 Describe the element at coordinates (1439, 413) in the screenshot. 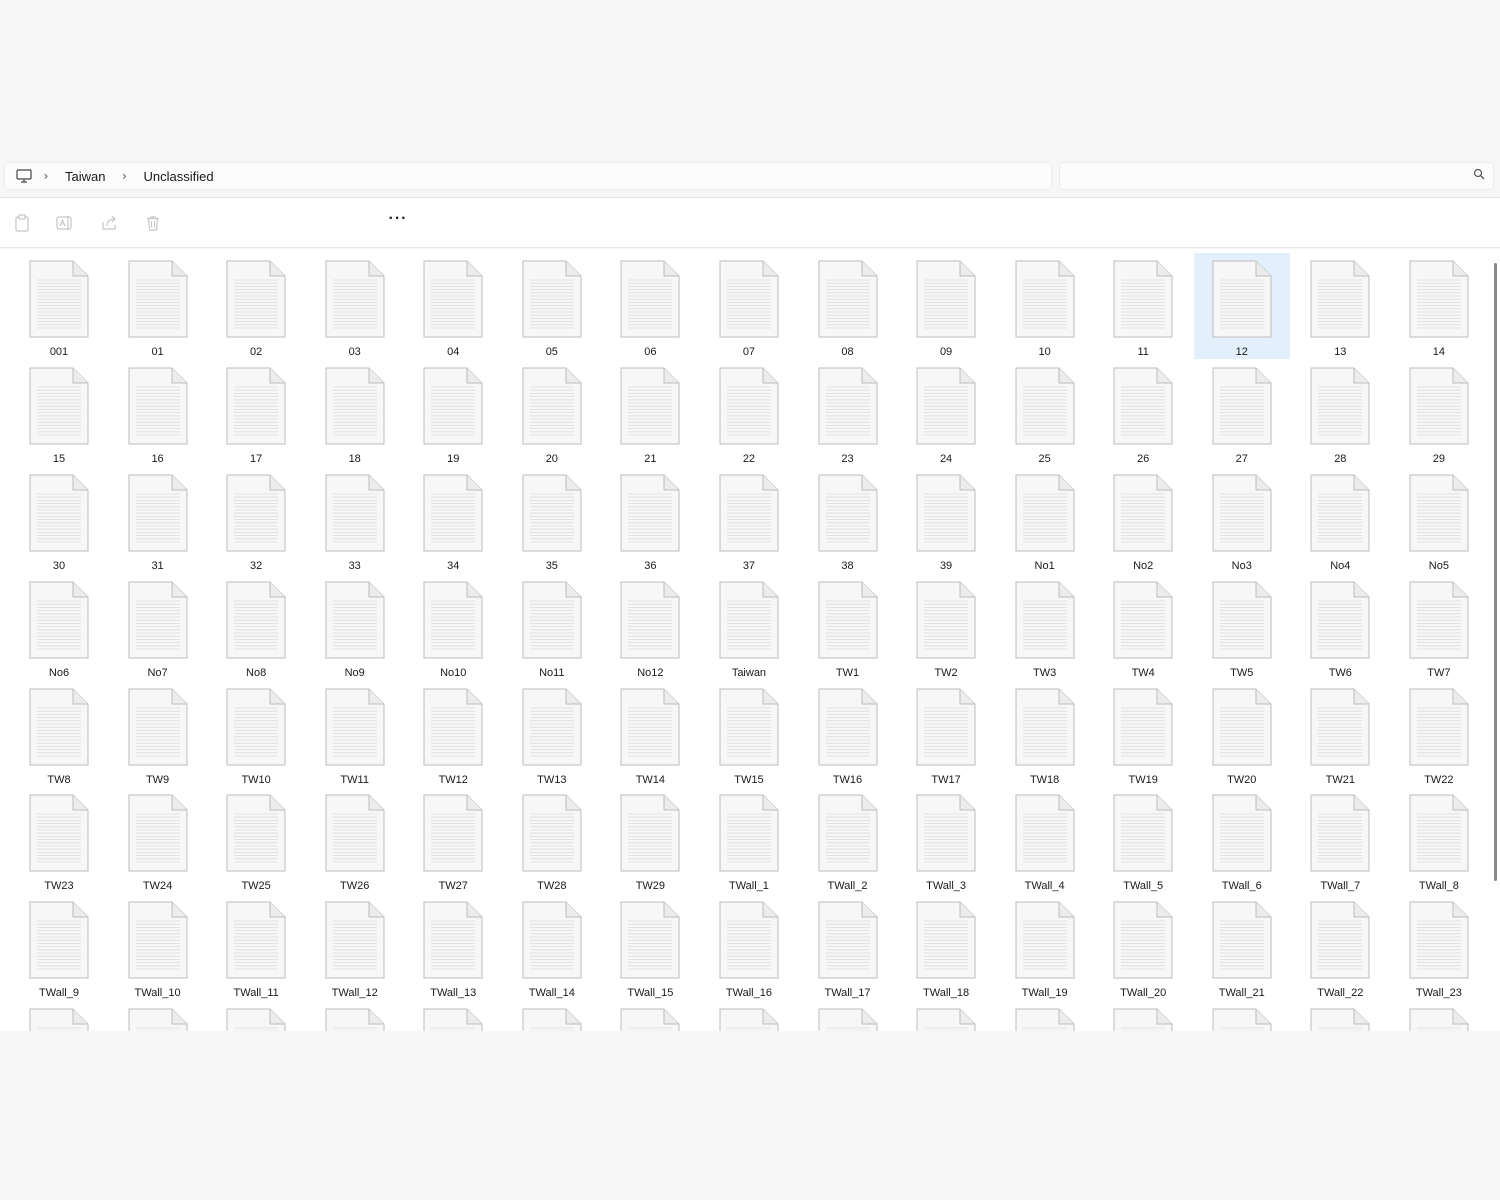

I see `file-item: 29` at that location.